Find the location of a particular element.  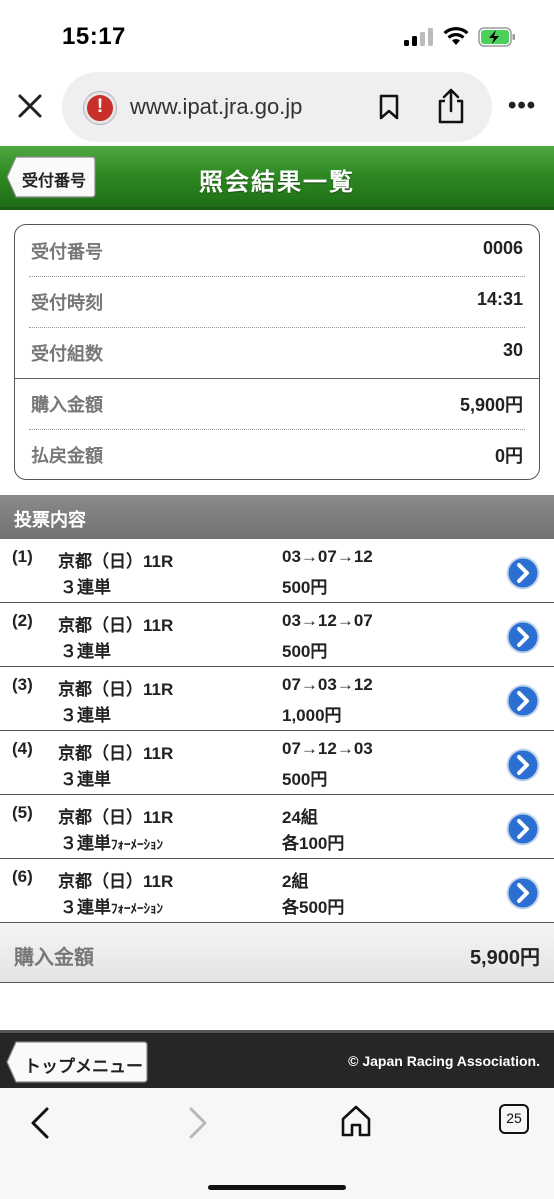

status-bar: 15:17 is located at coordinates (277, 35).